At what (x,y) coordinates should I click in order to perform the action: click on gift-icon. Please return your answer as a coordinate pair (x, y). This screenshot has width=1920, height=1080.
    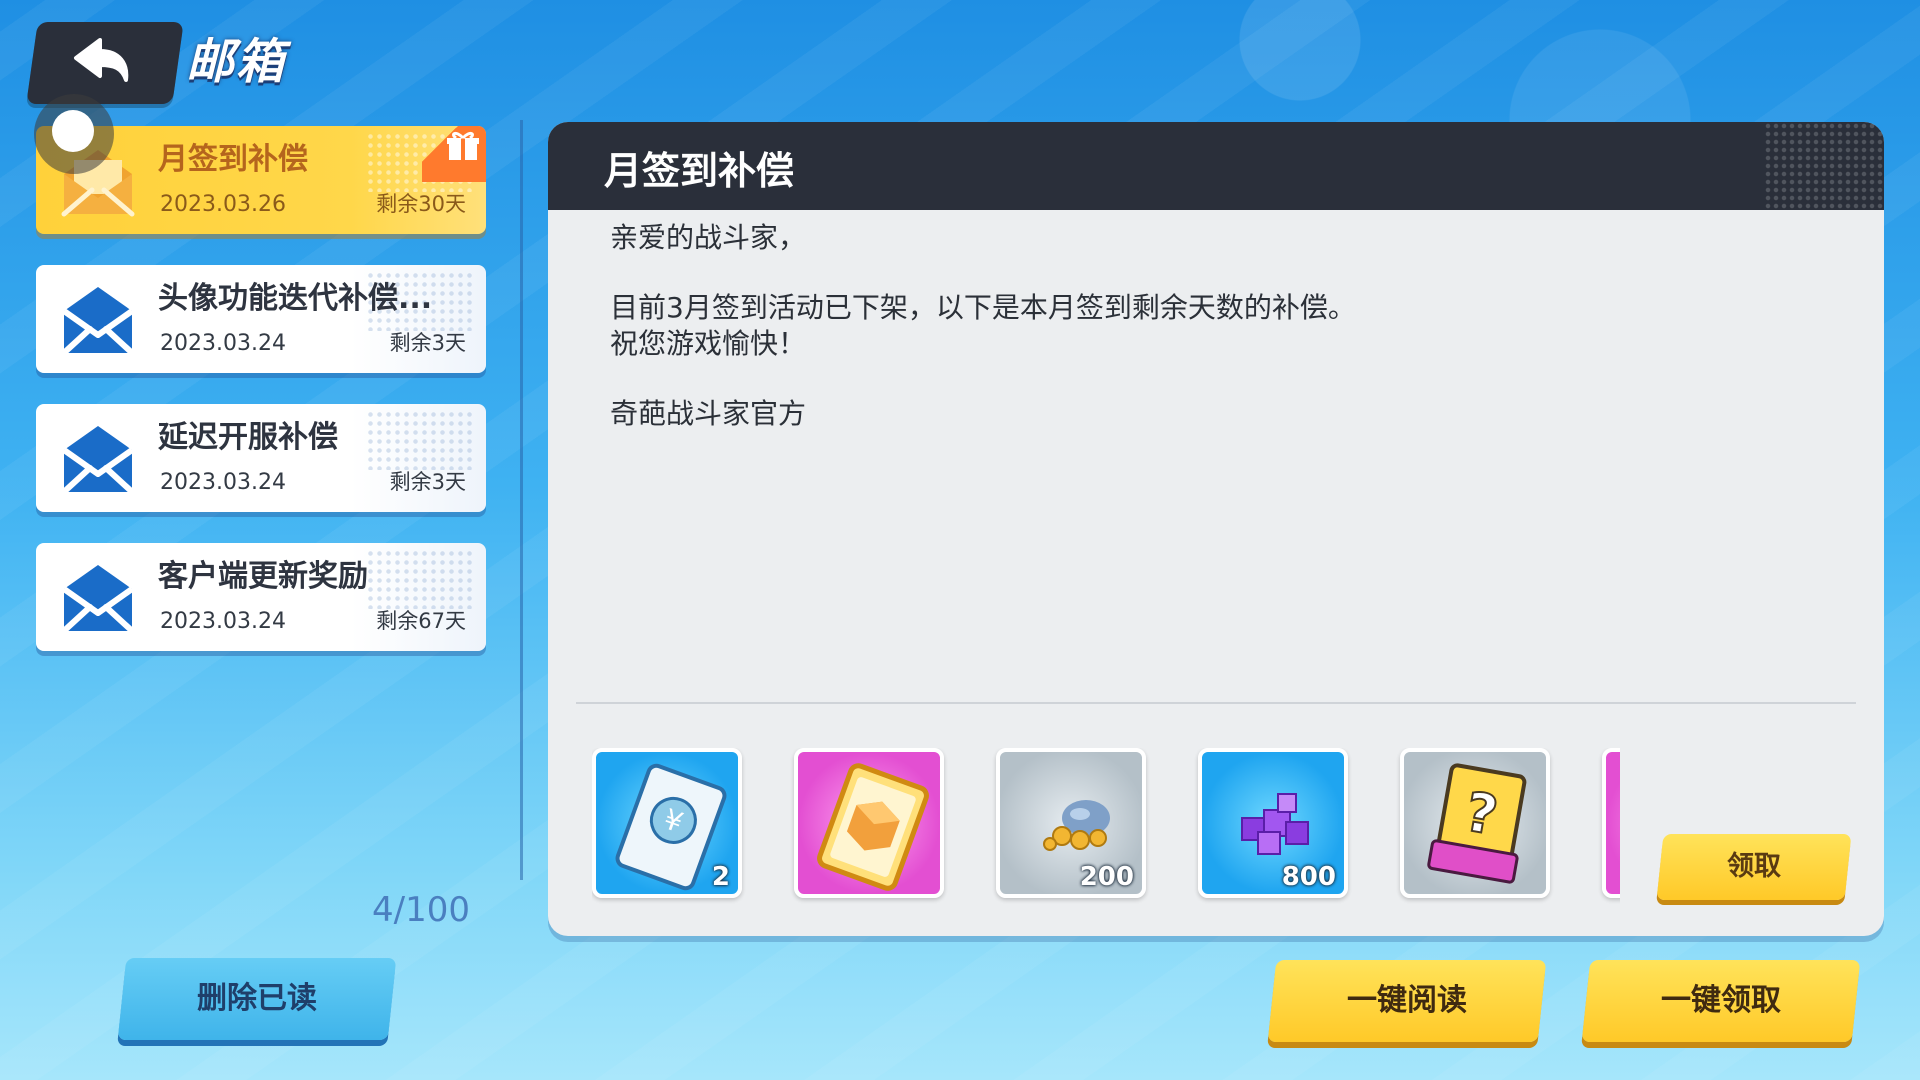
    Looking at the image, I should click on (463, 145).